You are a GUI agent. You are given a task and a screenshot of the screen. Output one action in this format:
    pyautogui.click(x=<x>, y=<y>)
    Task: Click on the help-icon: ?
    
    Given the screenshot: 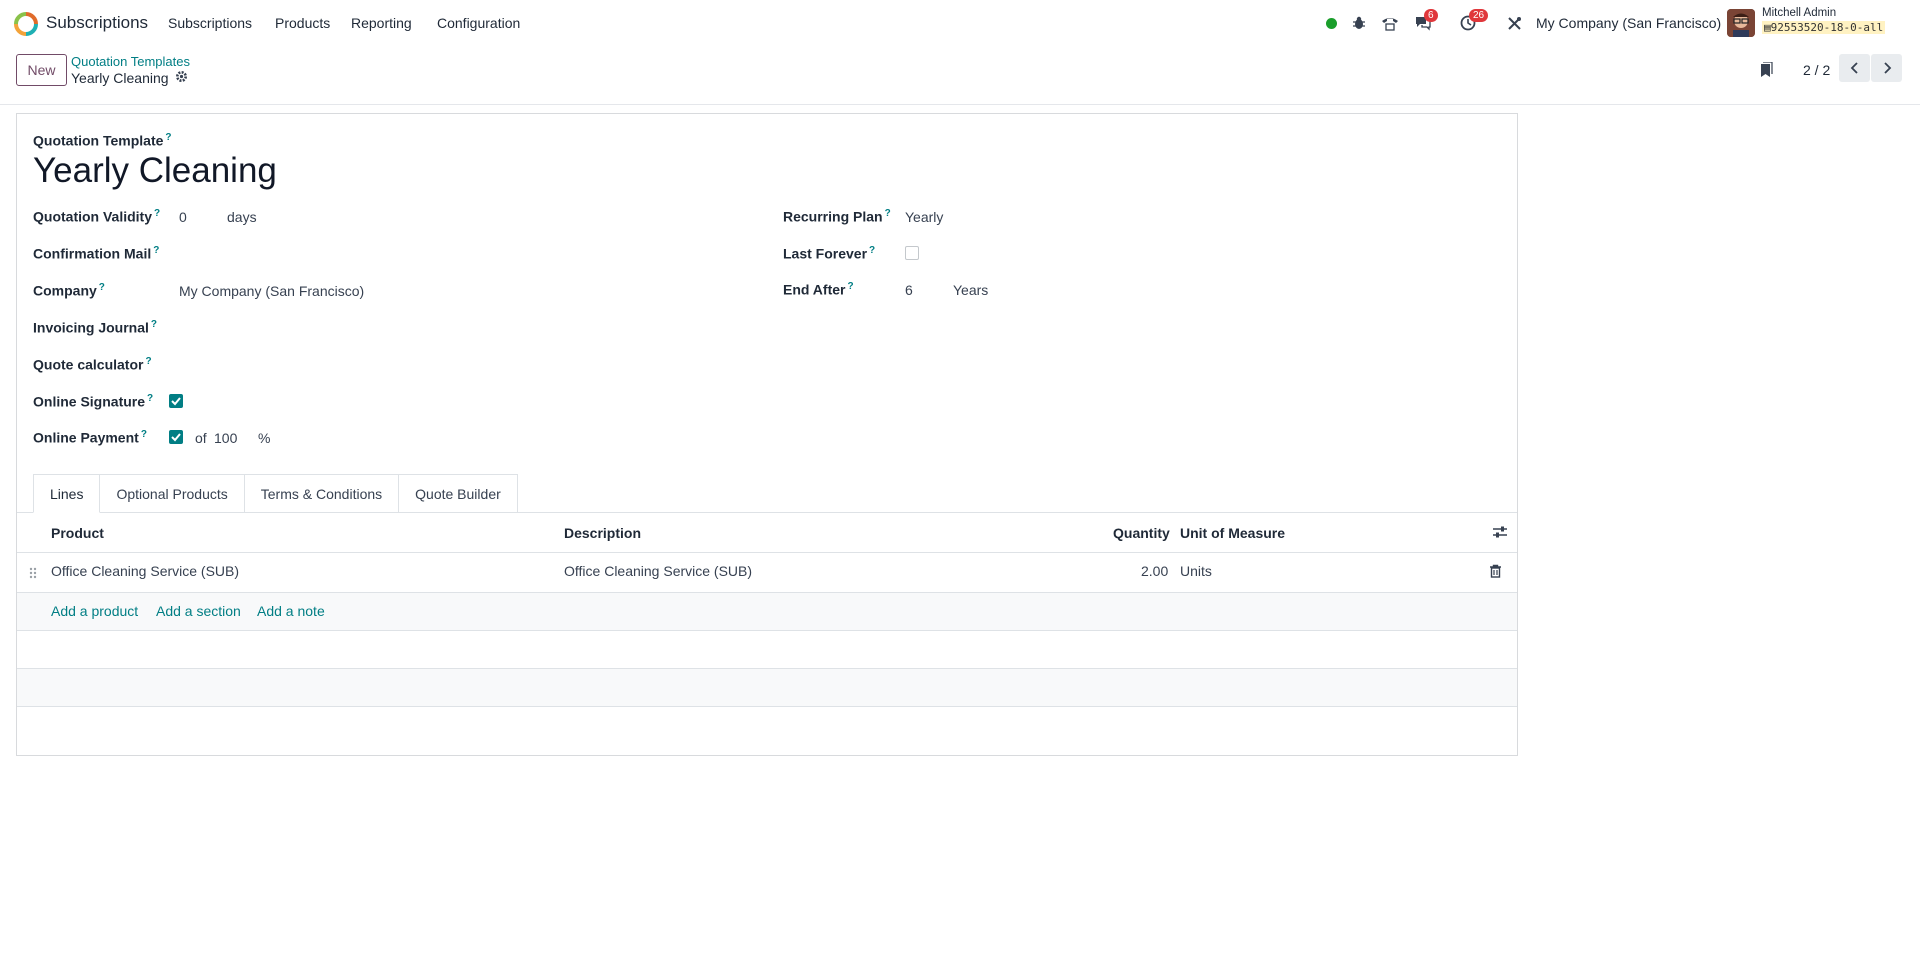 What is the action you would take?
    pyautogui.click(x=168, y=137)
    